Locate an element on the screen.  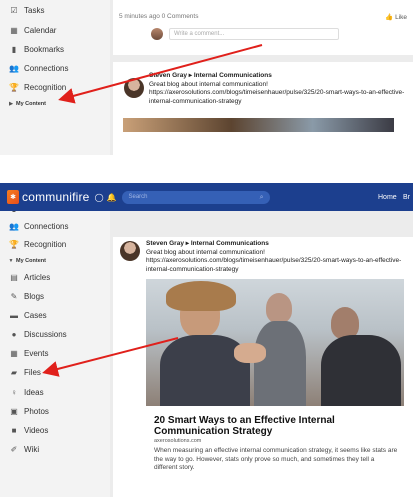
sidebar-item-label: Wiki is located at coordinates (32, 449).